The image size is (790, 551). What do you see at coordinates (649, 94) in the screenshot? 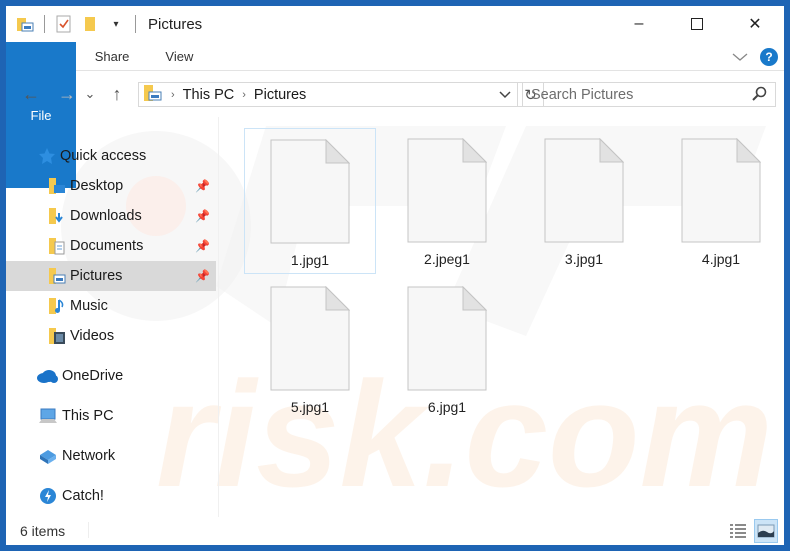
I see `search-input: Search Pictures` at bounding box center [649, 94].